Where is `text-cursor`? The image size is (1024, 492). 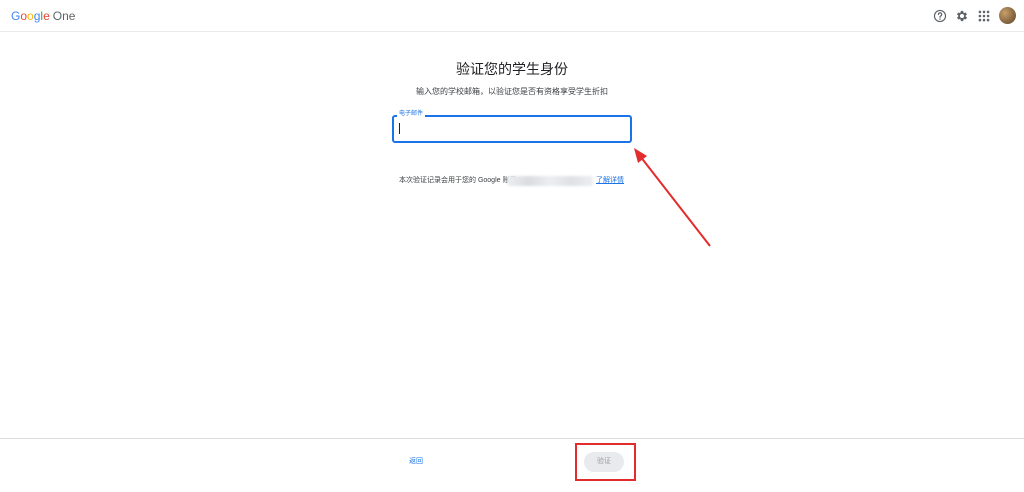
text-cursor is located at coordinates (399, 128).